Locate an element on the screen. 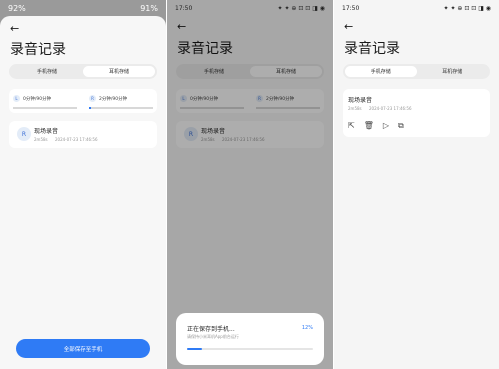 Image resolution: width=499 pixels, height=369 pixels. save-all-button: 全部保存至手机 is located at coordinates (83, 348).